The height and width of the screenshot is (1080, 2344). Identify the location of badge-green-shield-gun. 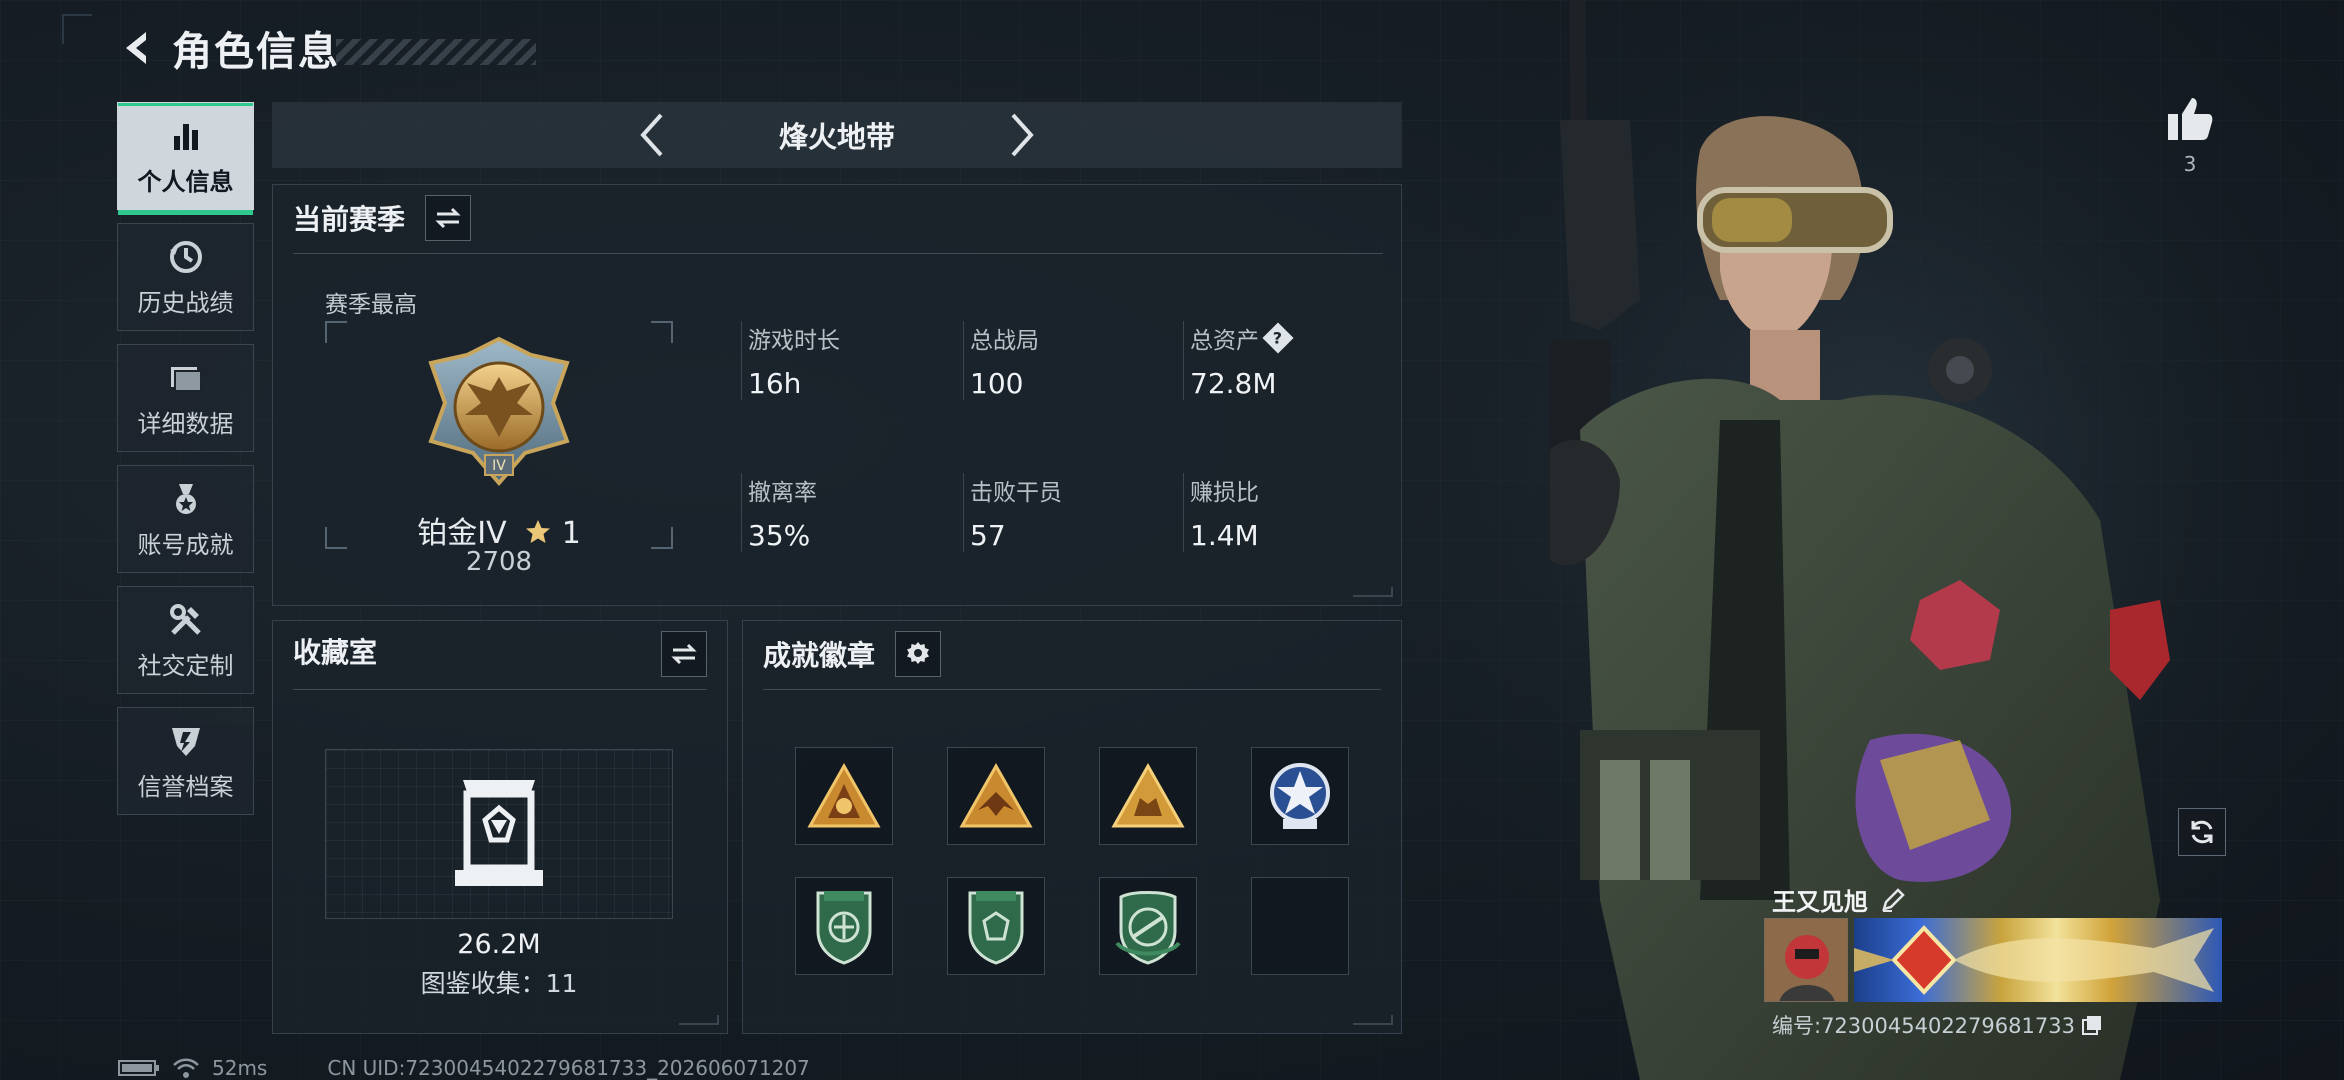
(1148, 926).